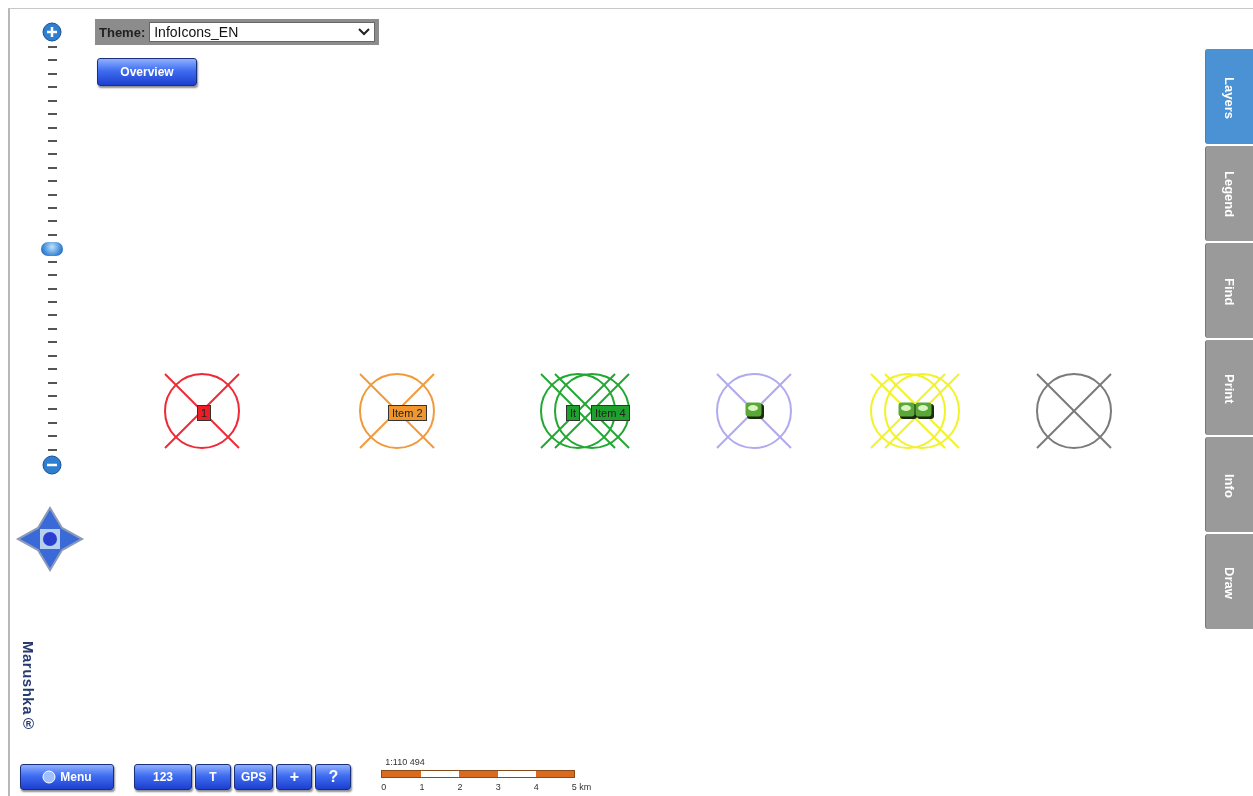 This screenshot has width=1253, height=796. Describe the element at coordinates (67, 777) in the screenshot. I see `menu-button: Menu` at that location.